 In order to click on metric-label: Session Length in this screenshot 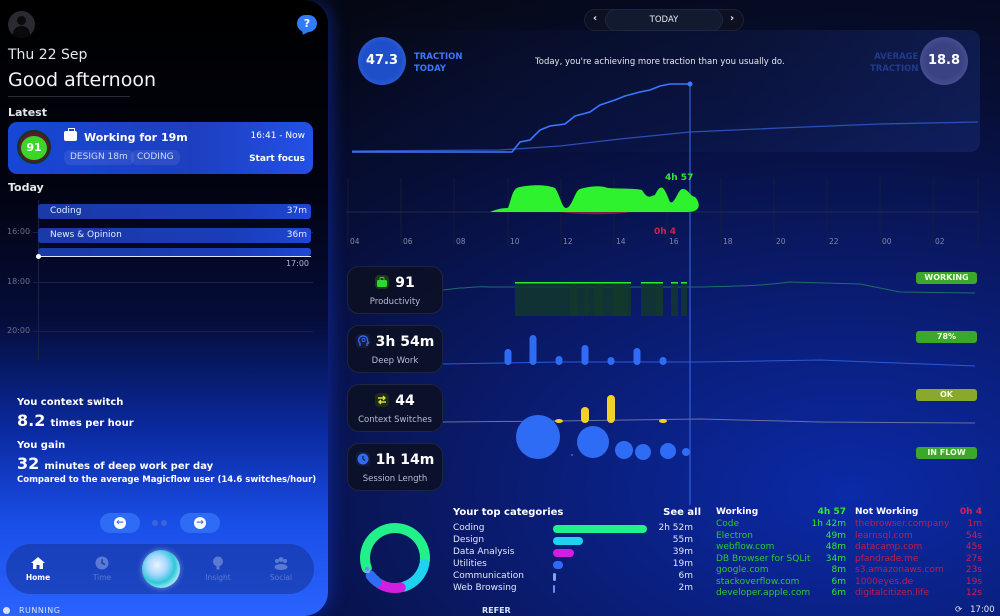, I will do `click(395, 479)`.